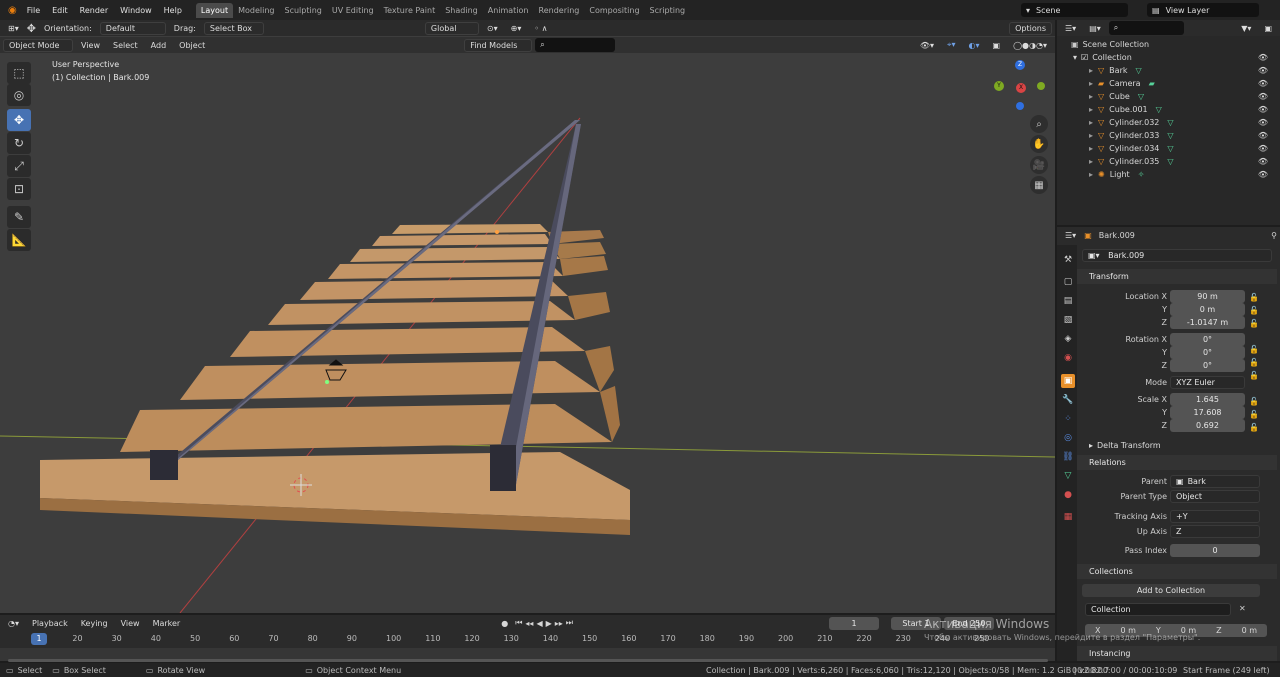 The height and width of the screenshot is (677, 1280). I want to click on location-y-field: 0 m, so click(1207, 309).